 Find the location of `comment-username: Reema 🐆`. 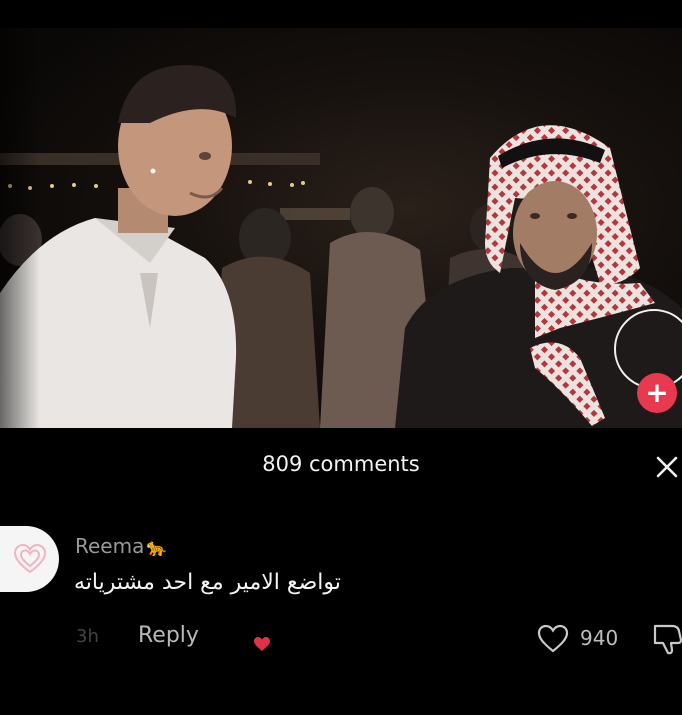

comment-username: Reema 🐆 is located at coordinates (121, 546).